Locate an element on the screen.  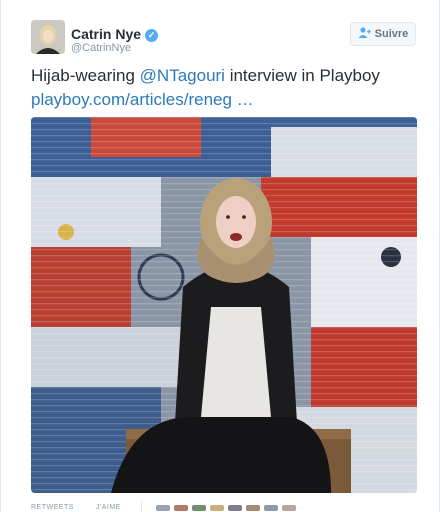
liker-avatars is located at coordinates (226, 508).